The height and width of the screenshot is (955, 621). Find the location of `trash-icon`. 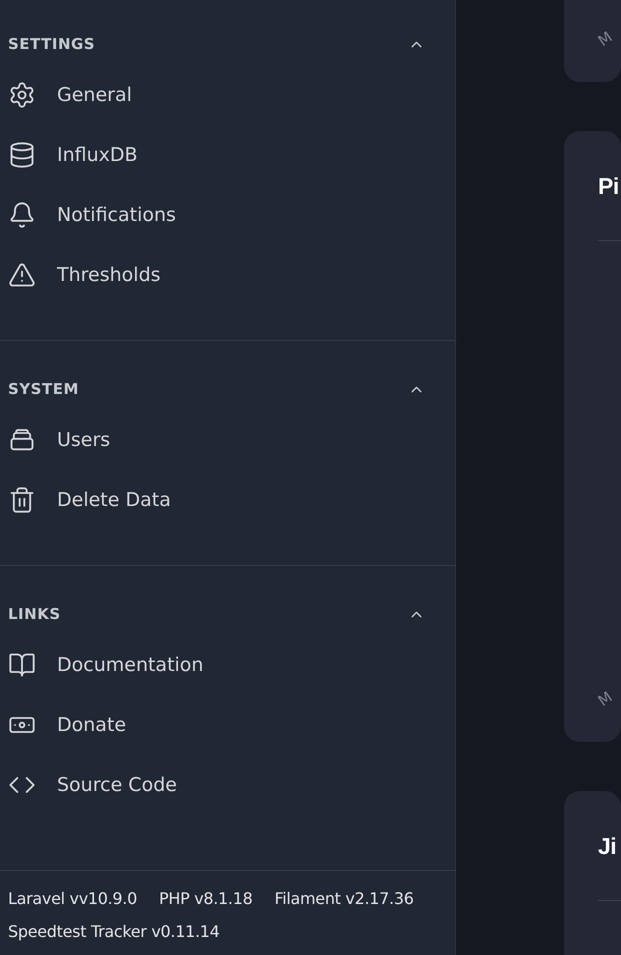

trash-icon is located at coordinates (22, 500).